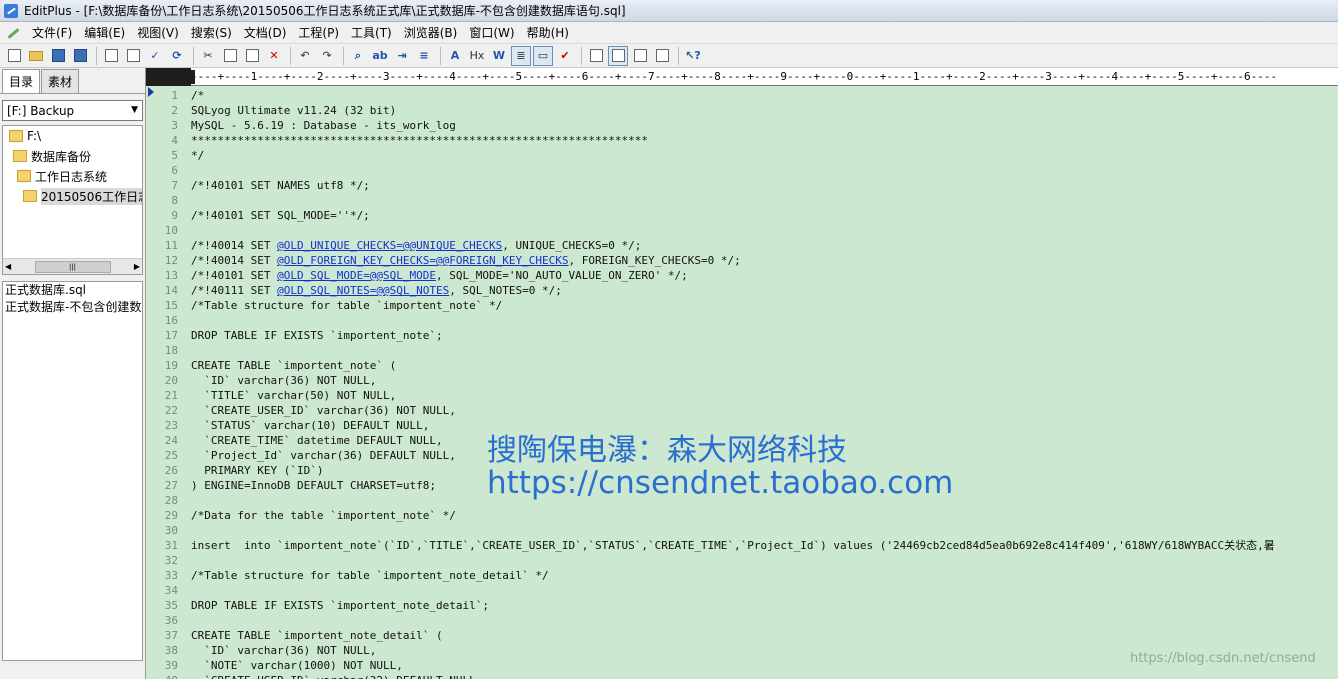 This screenshot has height=679, width=1338. What do you see at coordinates (72, 290) in the screenshot?
I see `file-list-item: 正式数据库.sql` at bounding box center [72, 290].